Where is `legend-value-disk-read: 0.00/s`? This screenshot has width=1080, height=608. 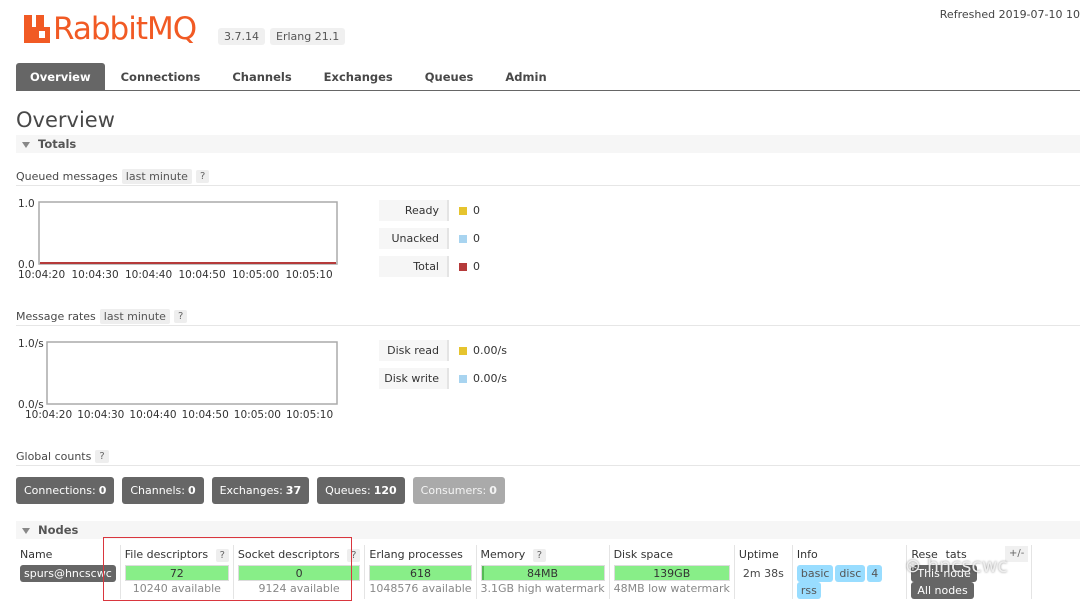
legend-value-disk-read: 0.00/s is located at coordinates (490, 350).